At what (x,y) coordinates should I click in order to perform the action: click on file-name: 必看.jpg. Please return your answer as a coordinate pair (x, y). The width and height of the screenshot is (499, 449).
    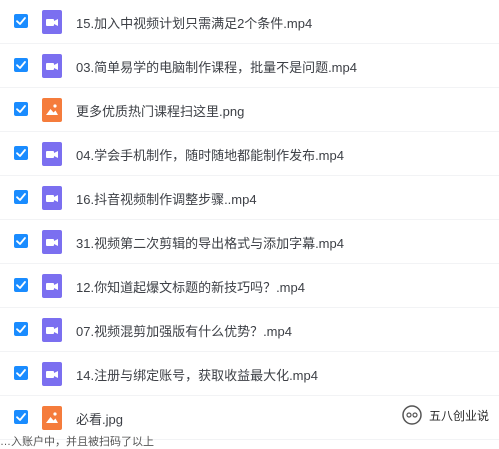
    Looking at the image, I should click on (99, 418).